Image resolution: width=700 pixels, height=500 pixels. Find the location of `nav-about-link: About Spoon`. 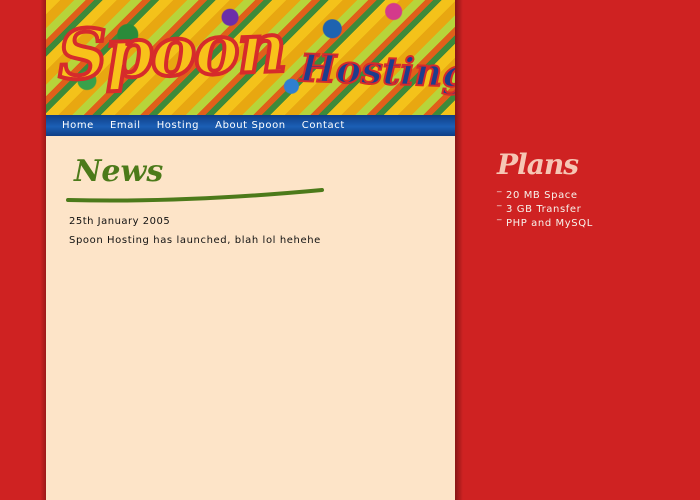

nav-about-link: About Spoon is located at coordinates (250, 125).